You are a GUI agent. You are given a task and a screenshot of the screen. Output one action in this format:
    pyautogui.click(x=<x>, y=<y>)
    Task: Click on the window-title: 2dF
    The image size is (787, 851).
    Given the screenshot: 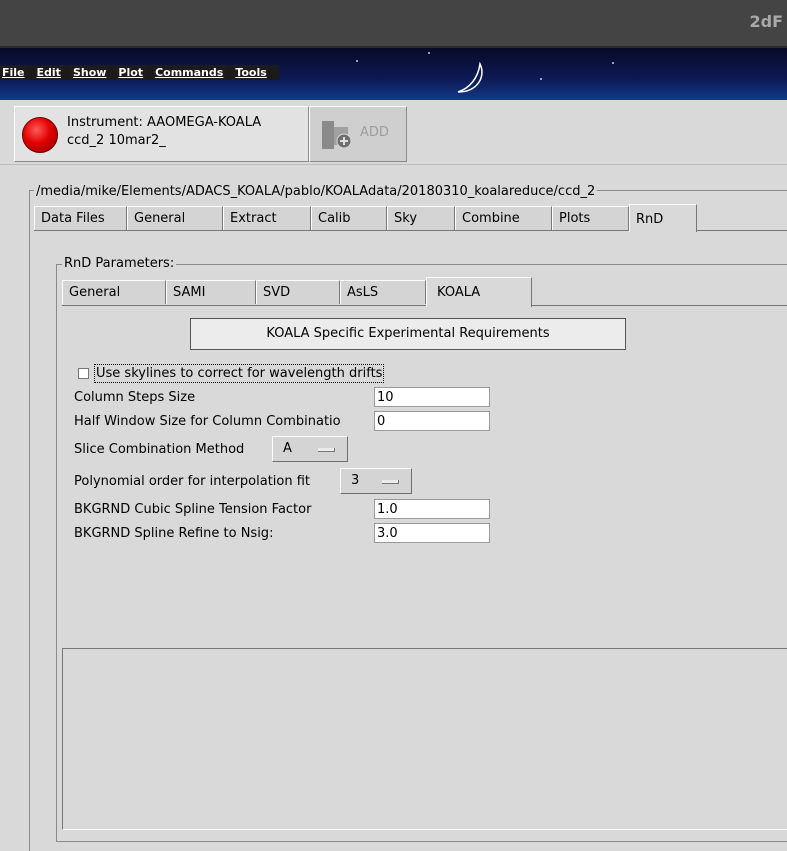 What is the action you would take?
    pyautogui.click(x=766, y=21)
    